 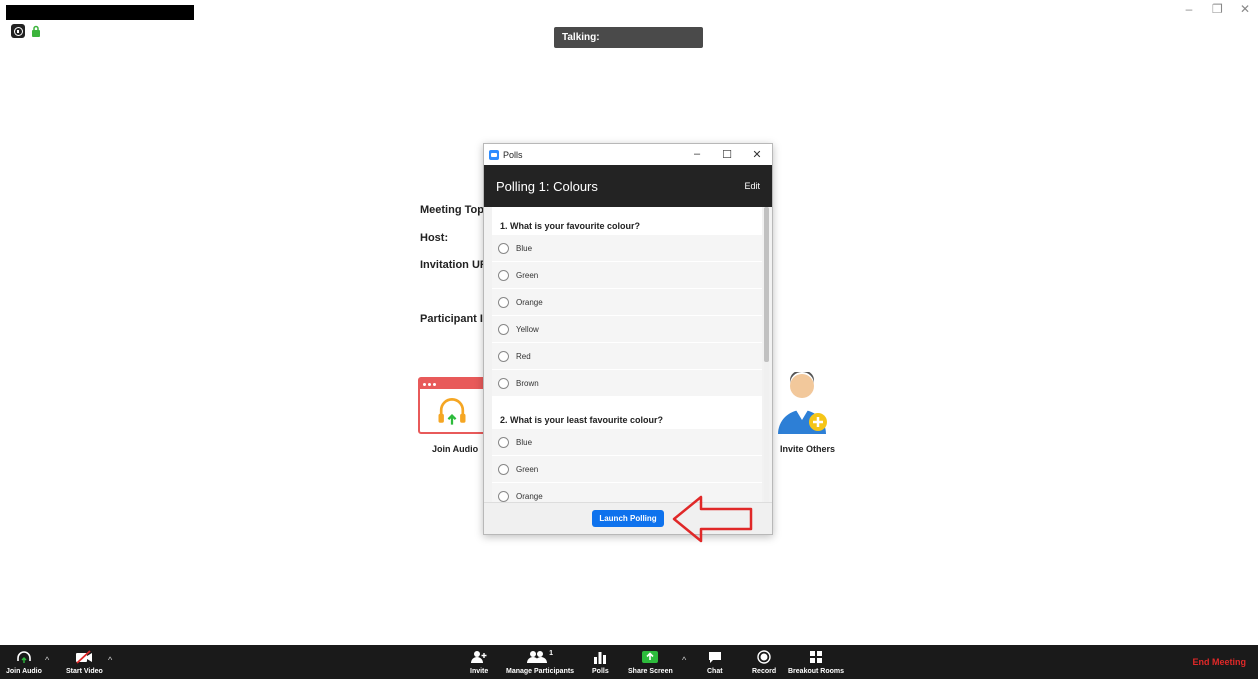 What do you see at coordinates (628, 37) in the screenshot?
I see `talking-indicator: Talking:` at bounding box center [628, 37].